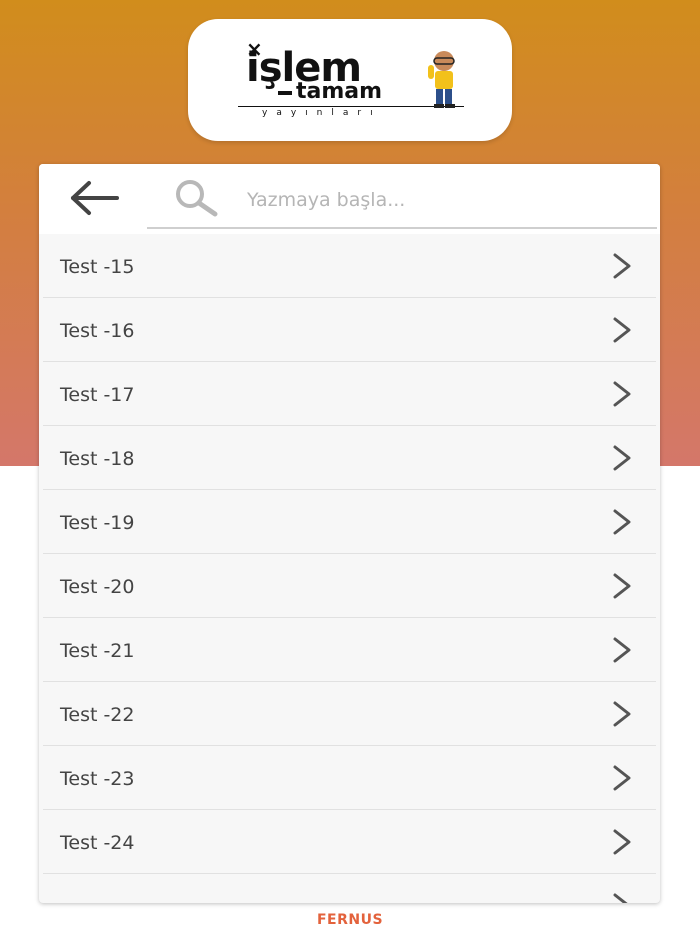  What do you see at coordinates (97, 651) in the screenshot?
I see `list-item-label: Test -21` at bounding box center [97, 651].